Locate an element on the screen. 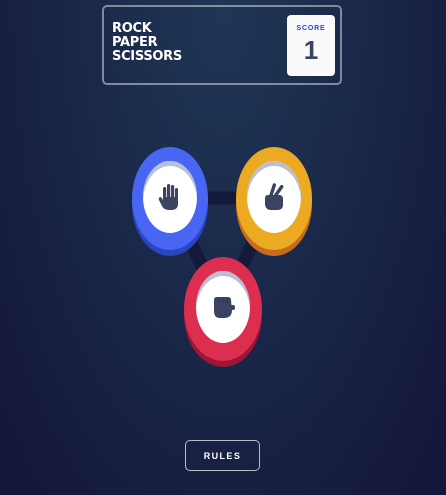 This screenshot has width=446, height=495. scissors-token-face is located at coordinates (274, 197).